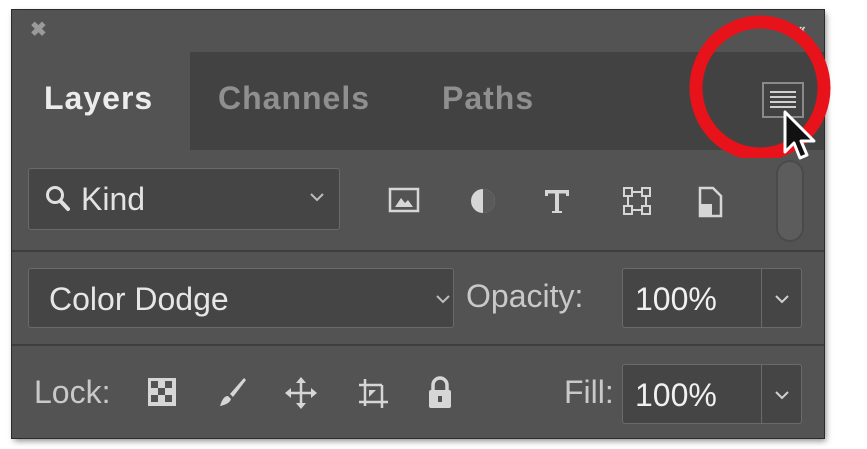 The height and width of the screenshot is (449, 867). What do you see at coordinates (525, 296) in the screenshot?
I see `opacity-label: Opacity:` at bounding box center [525, 296].